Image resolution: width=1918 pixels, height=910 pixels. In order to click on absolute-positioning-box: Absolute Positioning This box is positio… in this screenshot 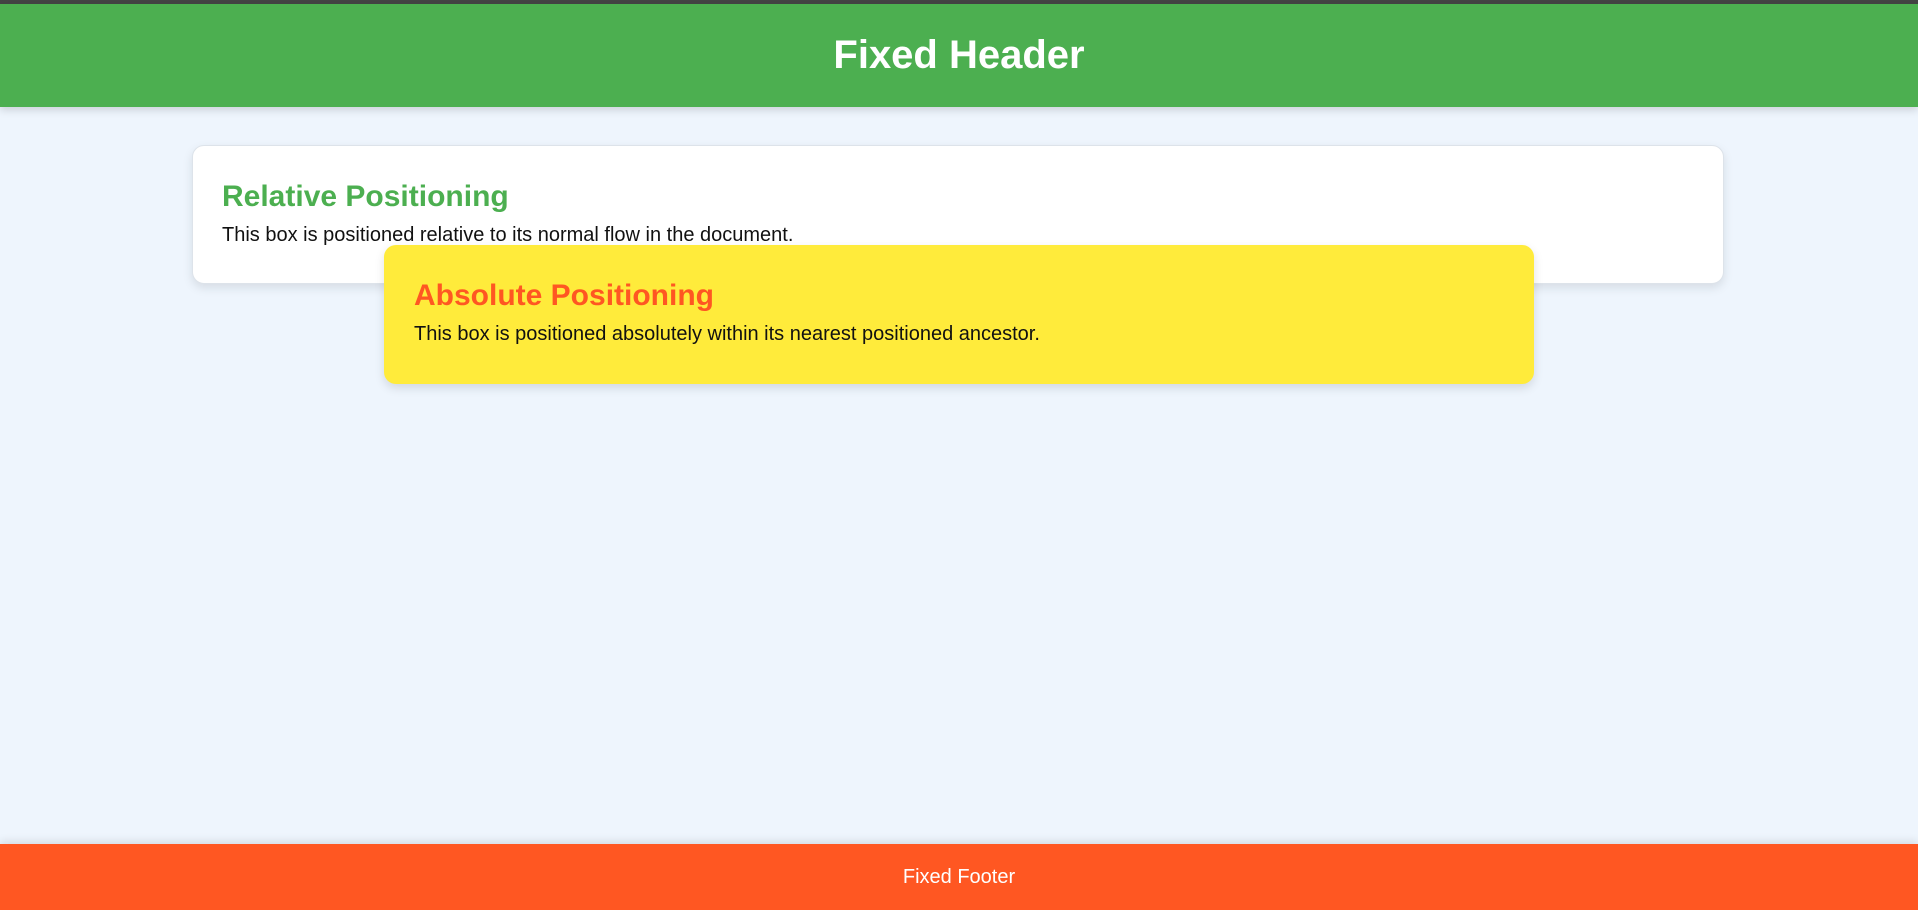, I will do `click(959, 314)`.